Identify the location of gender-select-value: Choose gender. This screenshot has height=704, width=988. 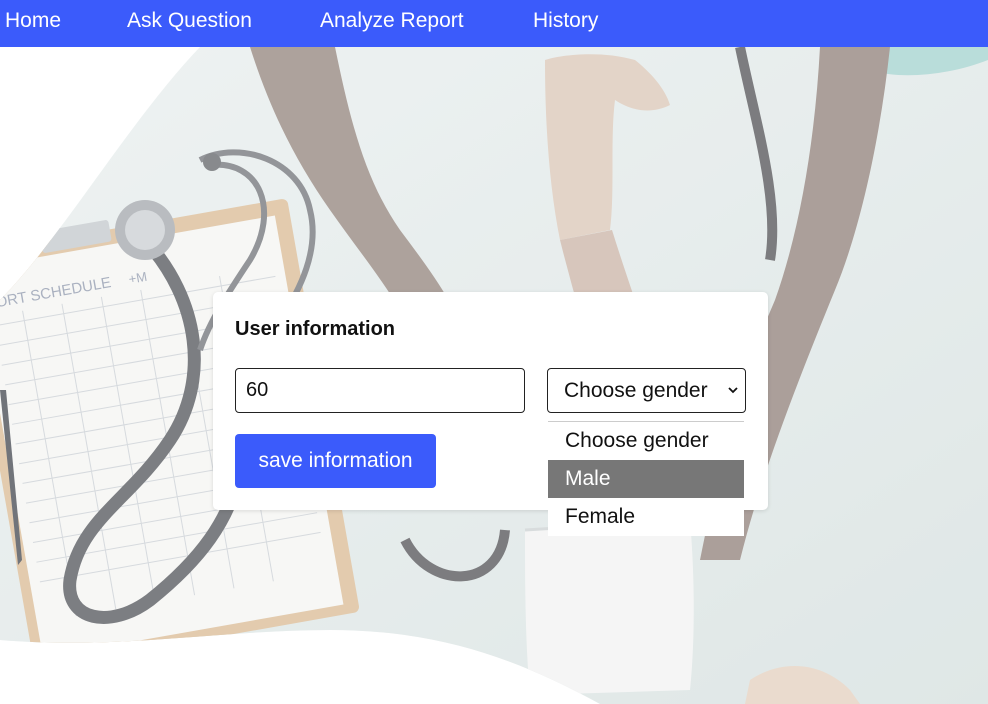
(636, 390).